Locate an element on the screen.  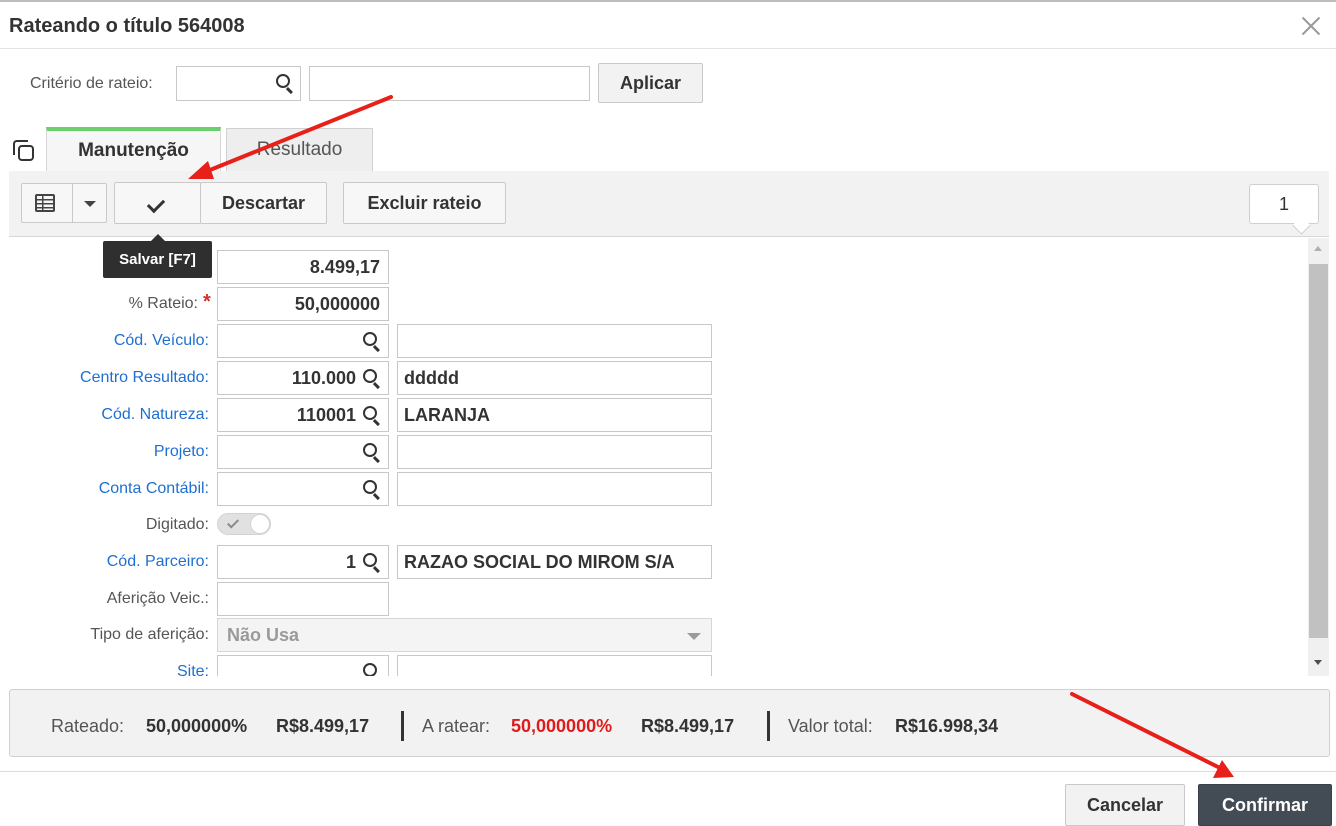
site-desc-input is located at coordinates (554, 665).